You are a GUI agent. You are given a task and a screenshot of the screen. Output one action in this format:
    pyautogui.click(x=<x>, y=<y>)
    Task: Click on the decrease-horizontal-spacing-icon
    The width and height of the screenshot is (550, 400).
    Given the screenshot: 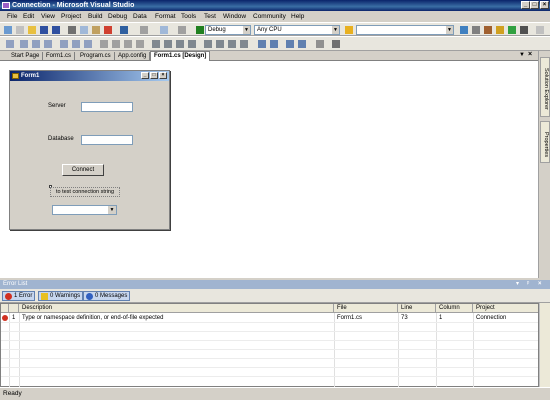 What is the action you would take?
    pyautogui.click(x=180, y=44)
    